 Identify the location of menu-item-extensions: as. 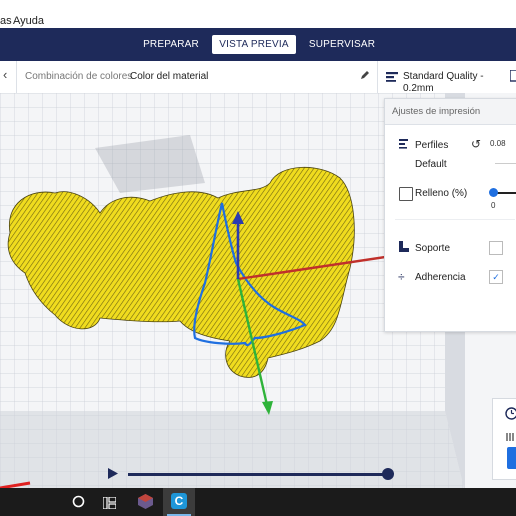
(6, 21).